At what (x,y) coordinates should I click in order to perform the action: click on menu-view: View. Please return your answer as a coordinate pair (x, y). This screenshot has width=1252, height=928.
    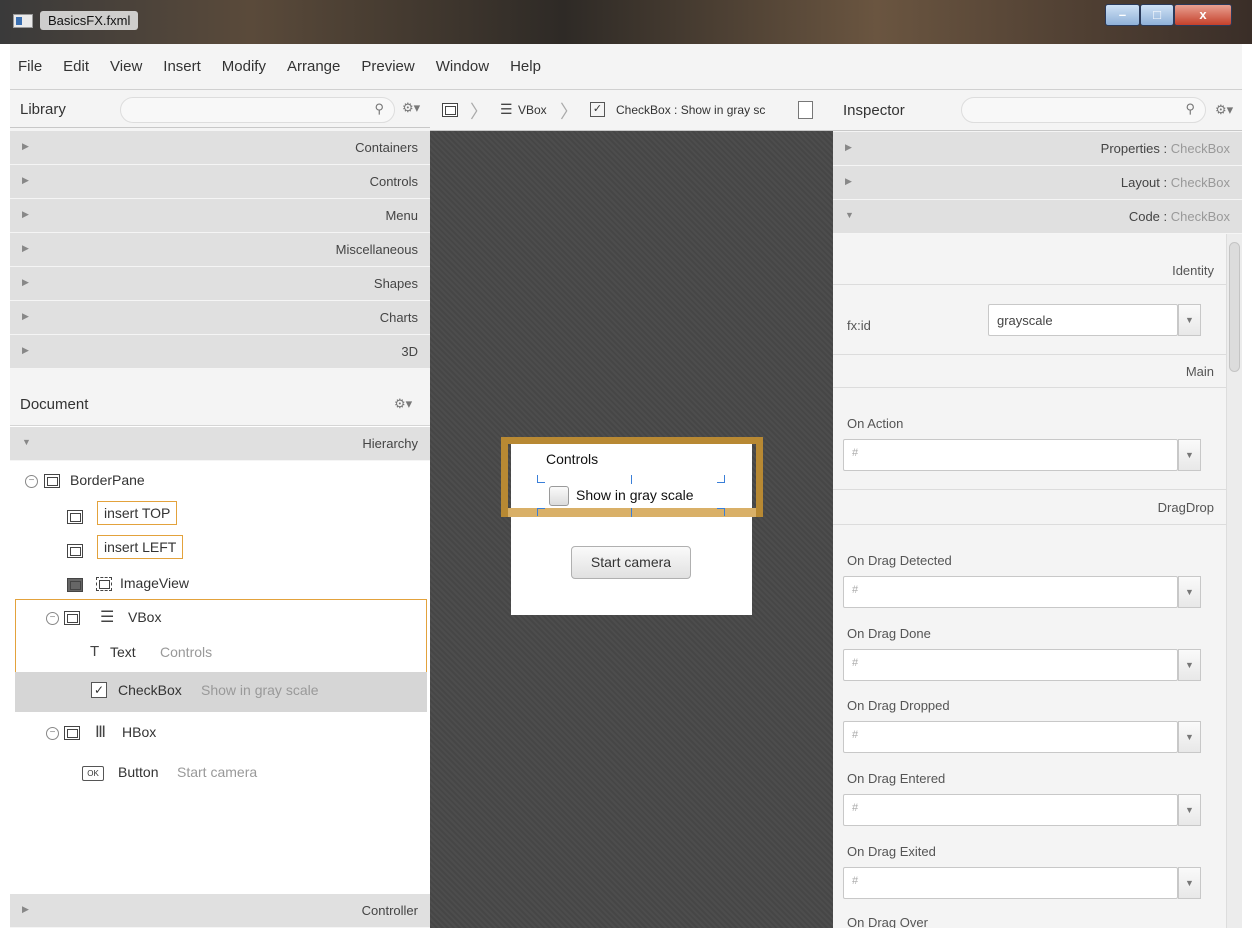
    Looking at the image, I should click on (126, 66).